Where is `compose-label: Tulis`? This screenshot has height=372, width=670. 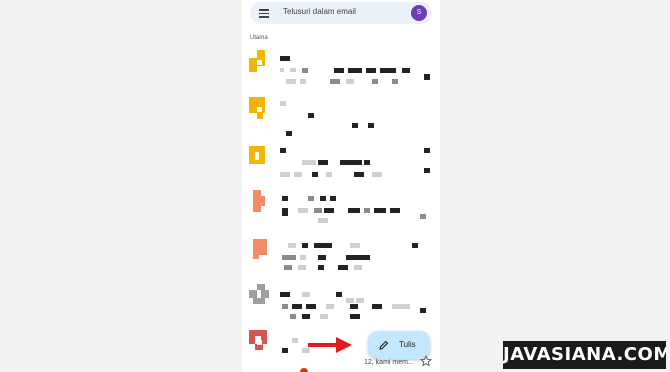
compose-label: Tulis is located at coordinates (407, 344).